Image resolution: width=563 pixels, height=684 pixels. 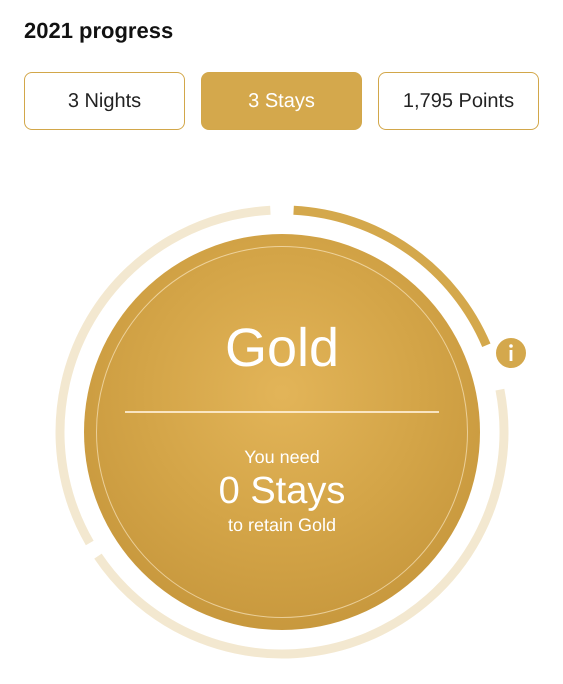 I want to click on stays-count: 0 Stays, so click(x=282, y=491).